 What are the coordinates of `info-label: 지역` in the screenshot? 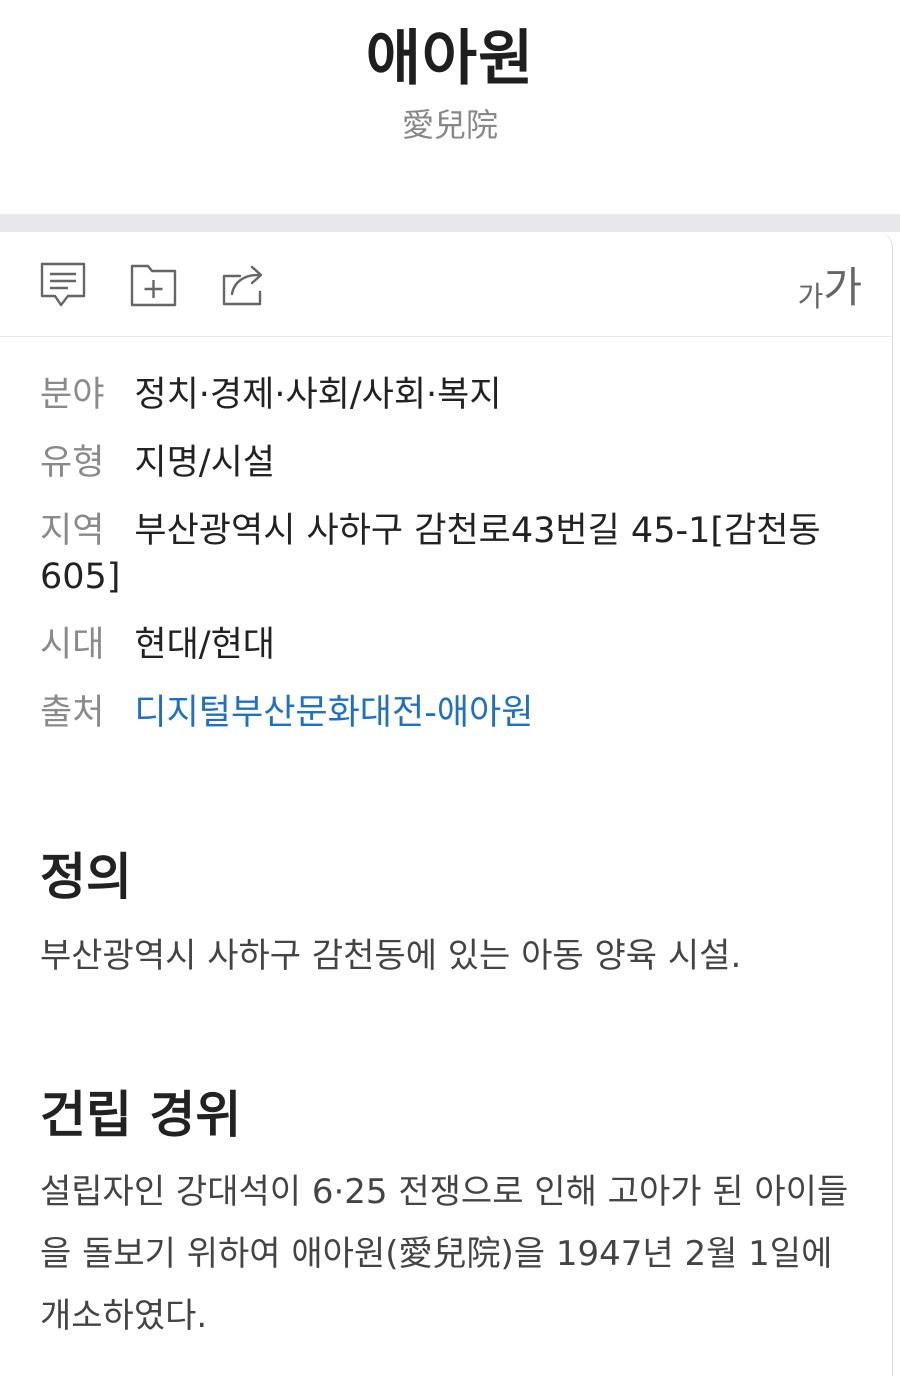 It's located at (72, 531).